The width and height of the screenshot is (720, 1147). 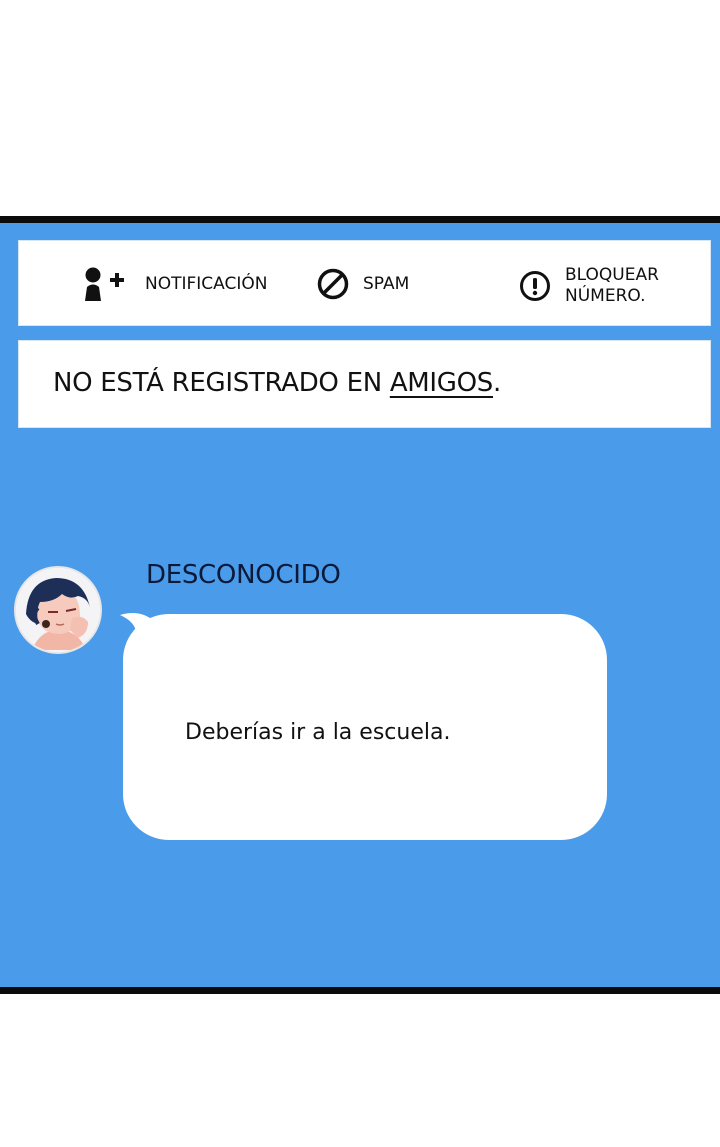 I want to click on alert-circle-icon, so click(x=535, y=286).